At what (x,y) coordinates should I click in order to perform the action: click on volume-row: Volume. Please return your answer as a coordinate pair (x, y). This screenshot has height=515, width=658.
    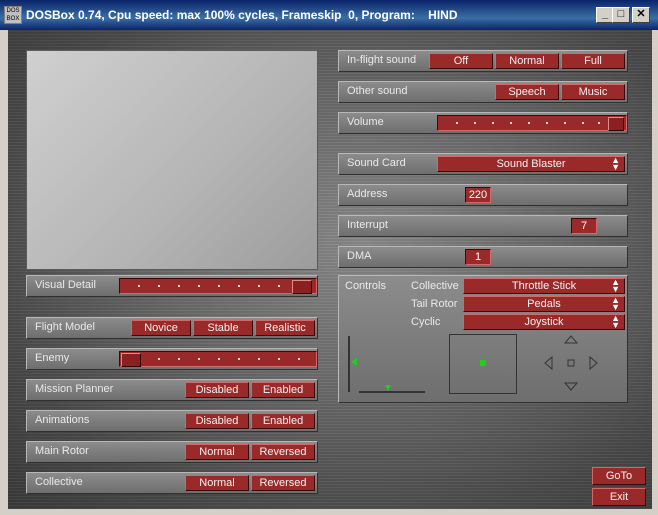
    Looking at the image, I should click on (483, 123).